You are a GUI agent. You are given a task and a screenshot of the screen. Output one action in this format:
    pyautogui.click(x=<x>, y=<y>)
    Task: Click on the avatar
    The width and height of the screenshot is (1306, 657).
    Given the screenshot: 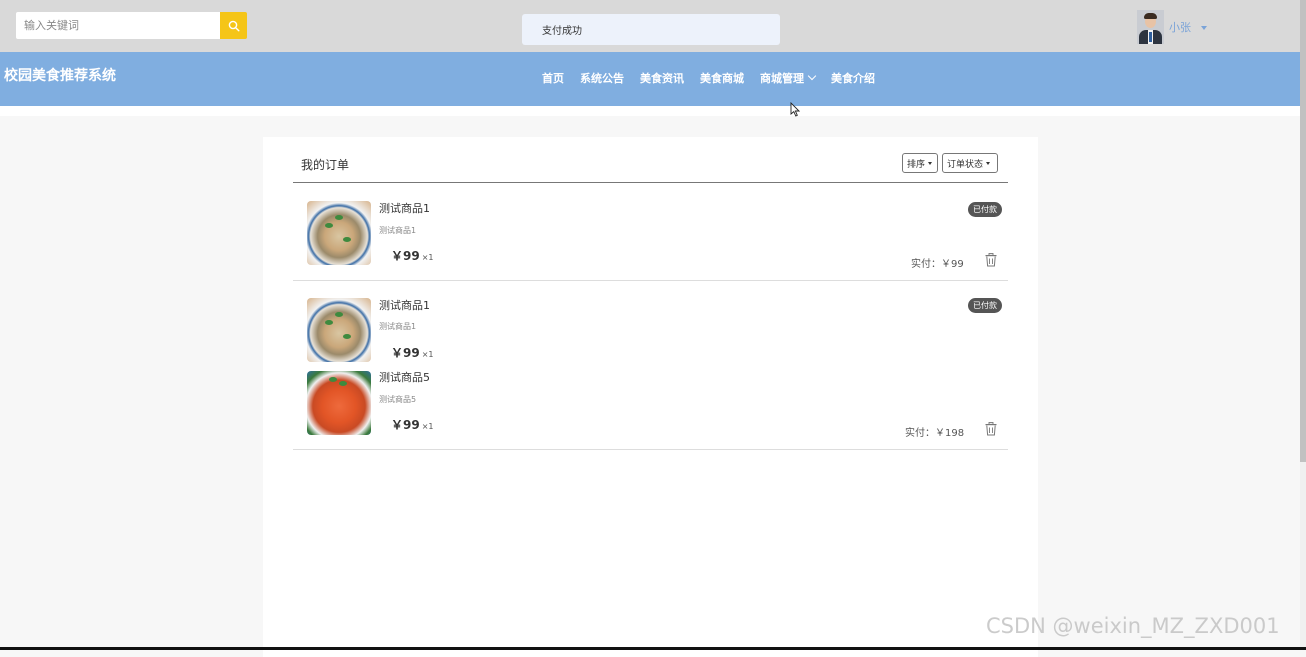 What is the action you would take?
    pyautogui.click(x=1150, y=27)
    